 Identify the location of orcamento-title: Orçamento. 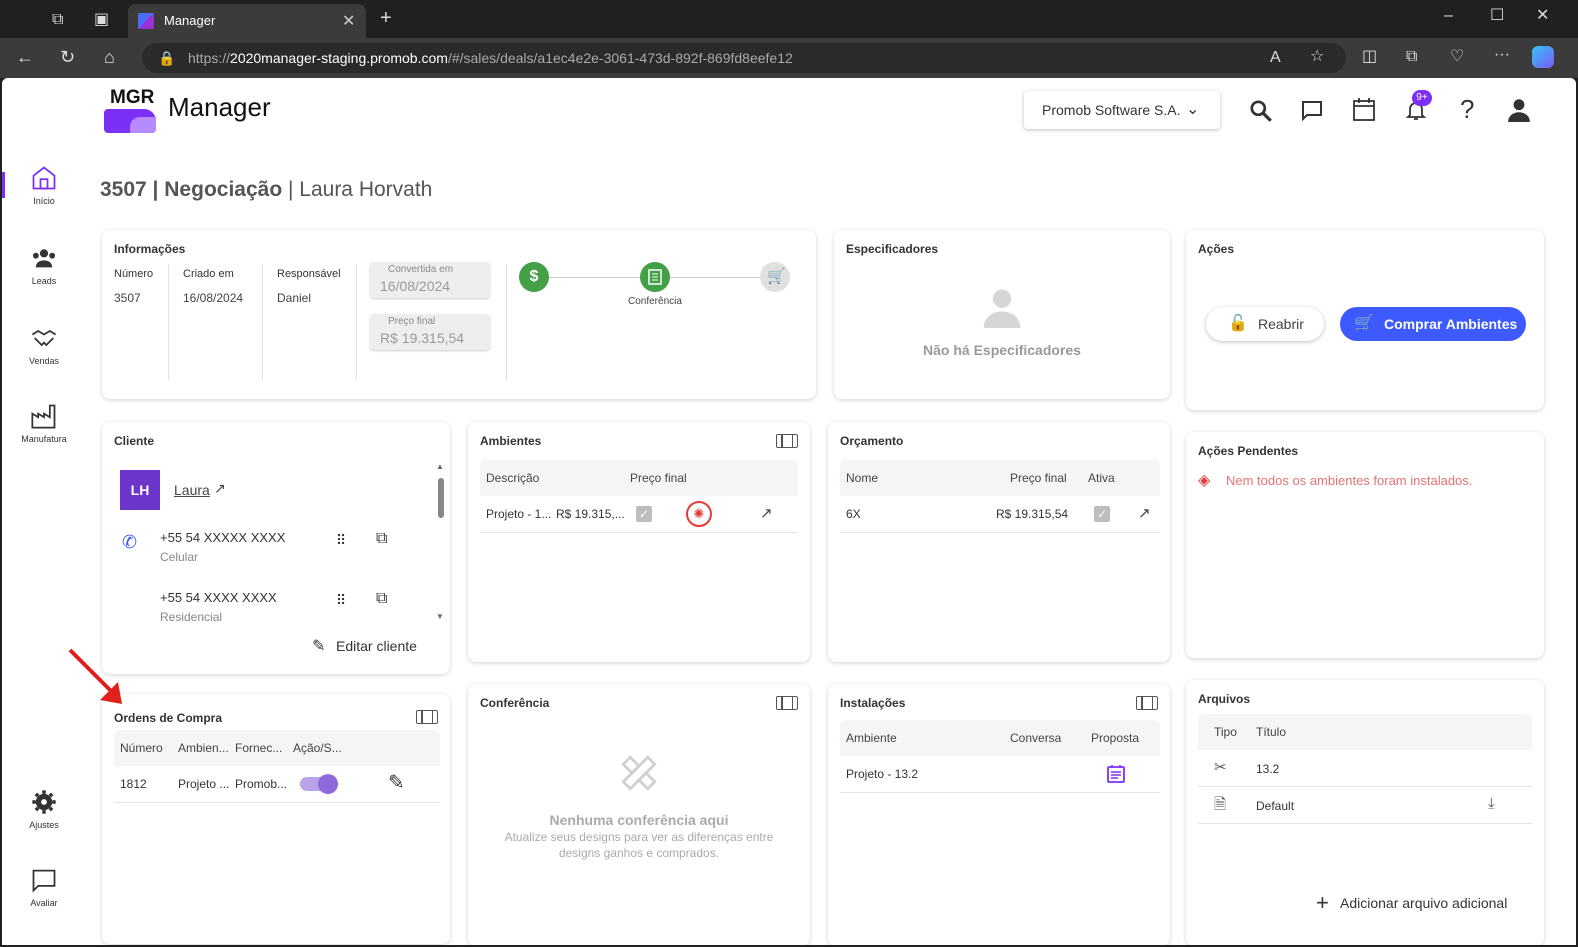
(872, 441).